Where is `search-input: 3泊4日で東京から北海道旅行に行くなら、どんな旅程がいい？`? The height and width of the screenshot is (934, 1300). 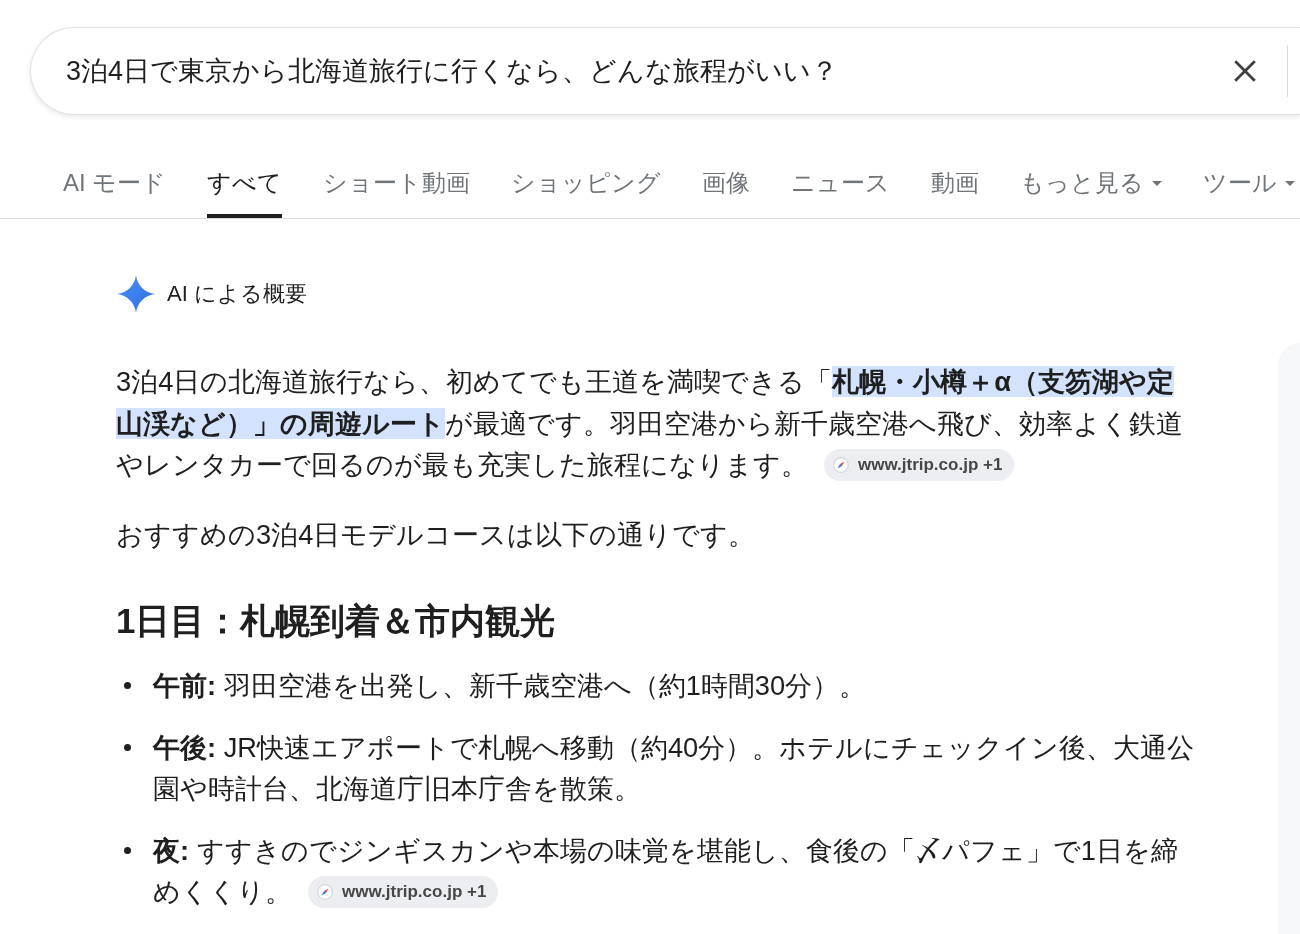
search-input: 3泊4日で東京から北海道旅行に行くなら、どんな旅程がいい？ is located at coordinates (645, 71).